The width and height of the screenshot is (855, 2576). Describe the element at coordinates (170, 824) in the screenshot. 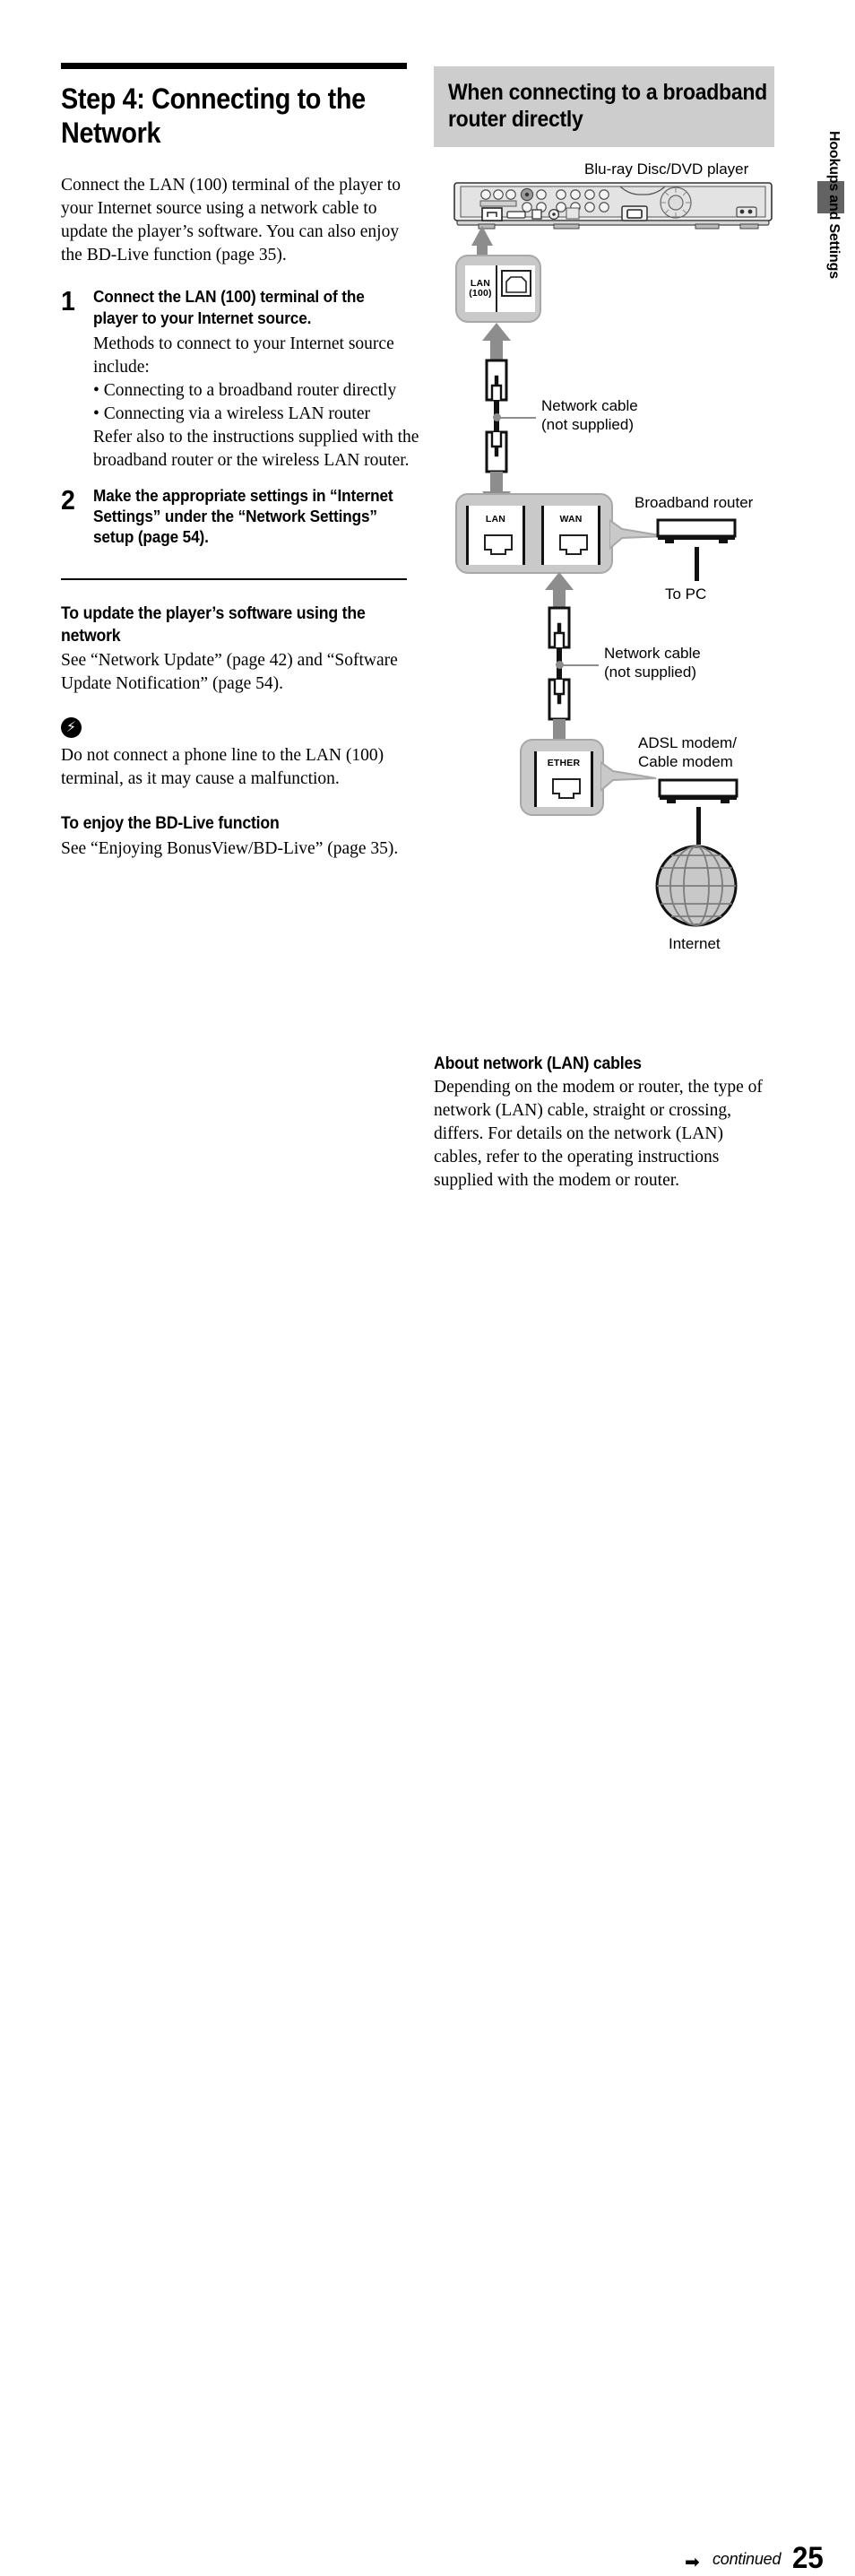

I see `section-heading-bdlive: To enjoy the BD-Live function` at that location.